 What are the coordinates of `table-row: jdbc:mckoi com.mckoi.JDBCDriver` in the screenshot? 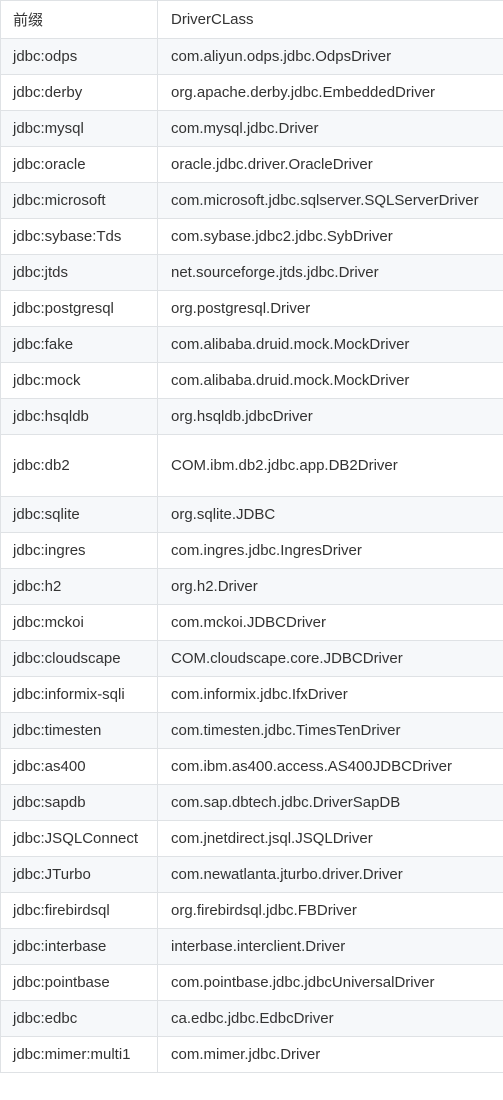 It's located at (251, 622).